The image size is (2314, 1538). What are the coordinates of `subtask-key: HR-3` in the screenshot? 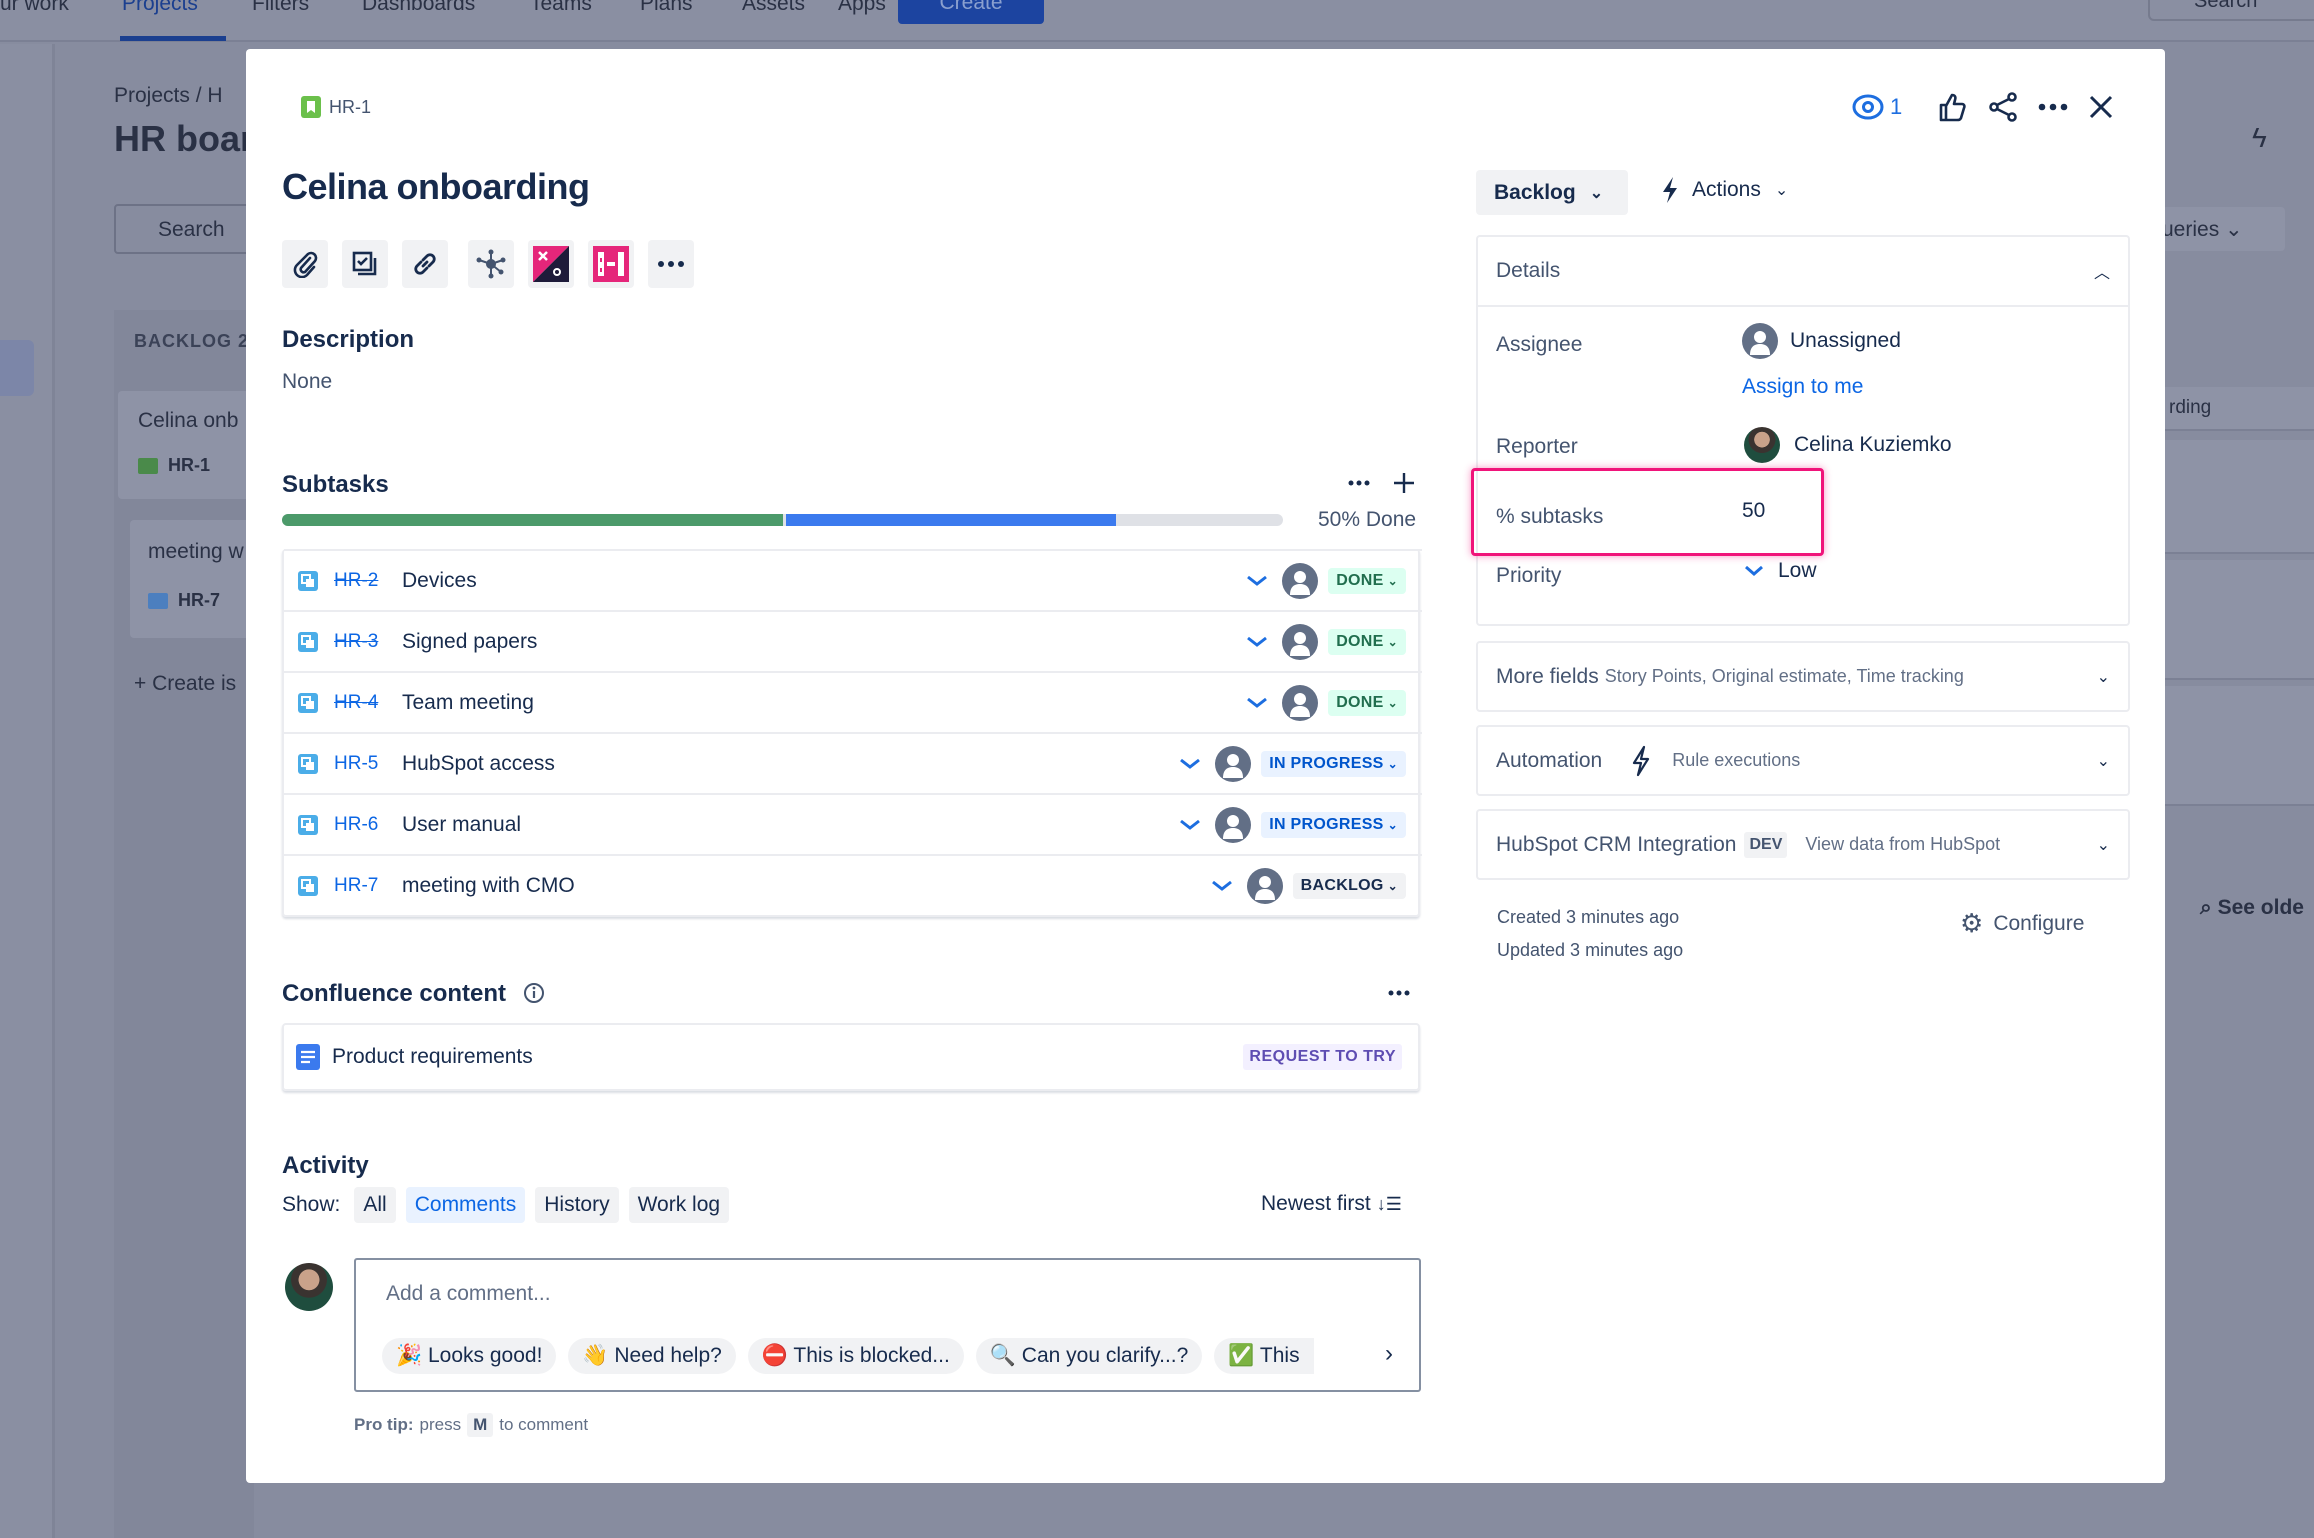 It's located at (365, 642).